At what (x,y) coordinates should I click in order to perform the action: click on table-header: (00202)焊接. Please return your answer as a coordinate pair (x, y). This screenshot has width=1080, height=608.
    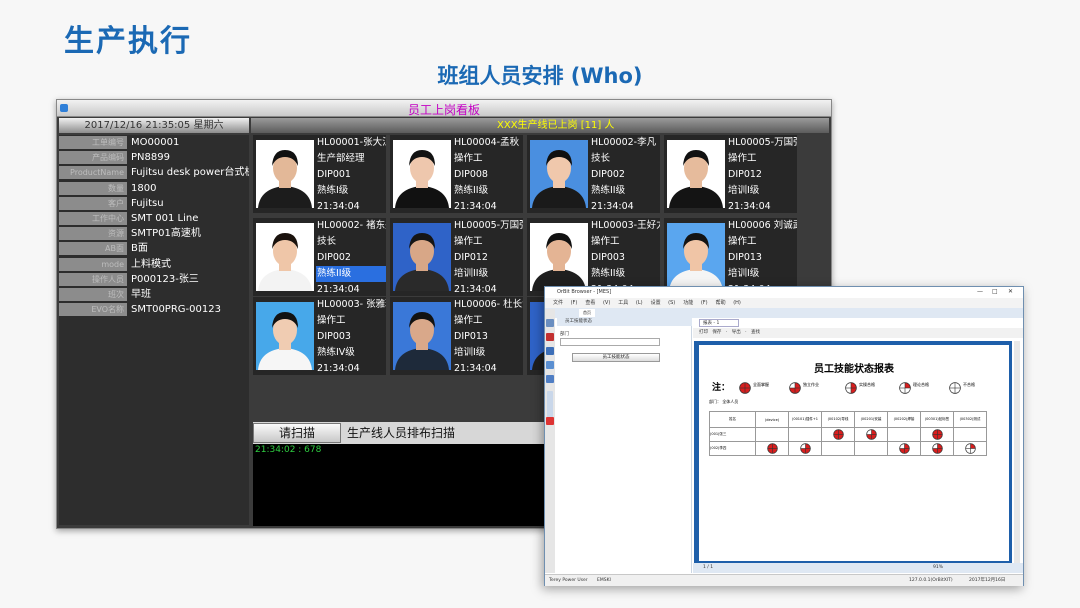
    Looking at the image, I should click on (904, 419).